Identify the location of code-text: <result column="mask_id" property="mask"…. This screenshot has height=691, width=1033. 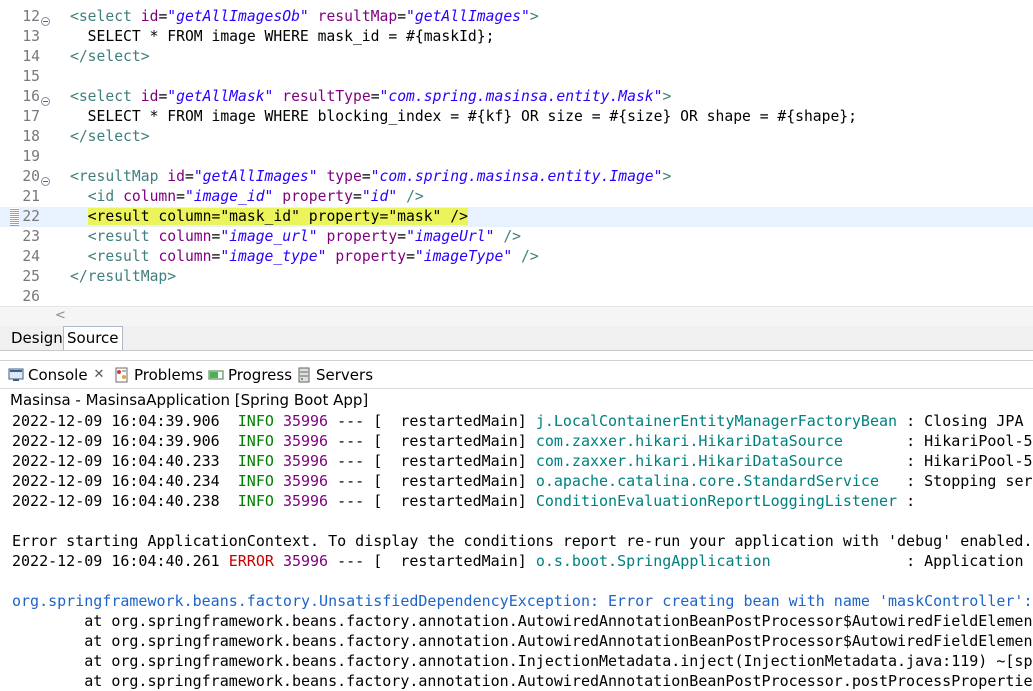
(269, 217).